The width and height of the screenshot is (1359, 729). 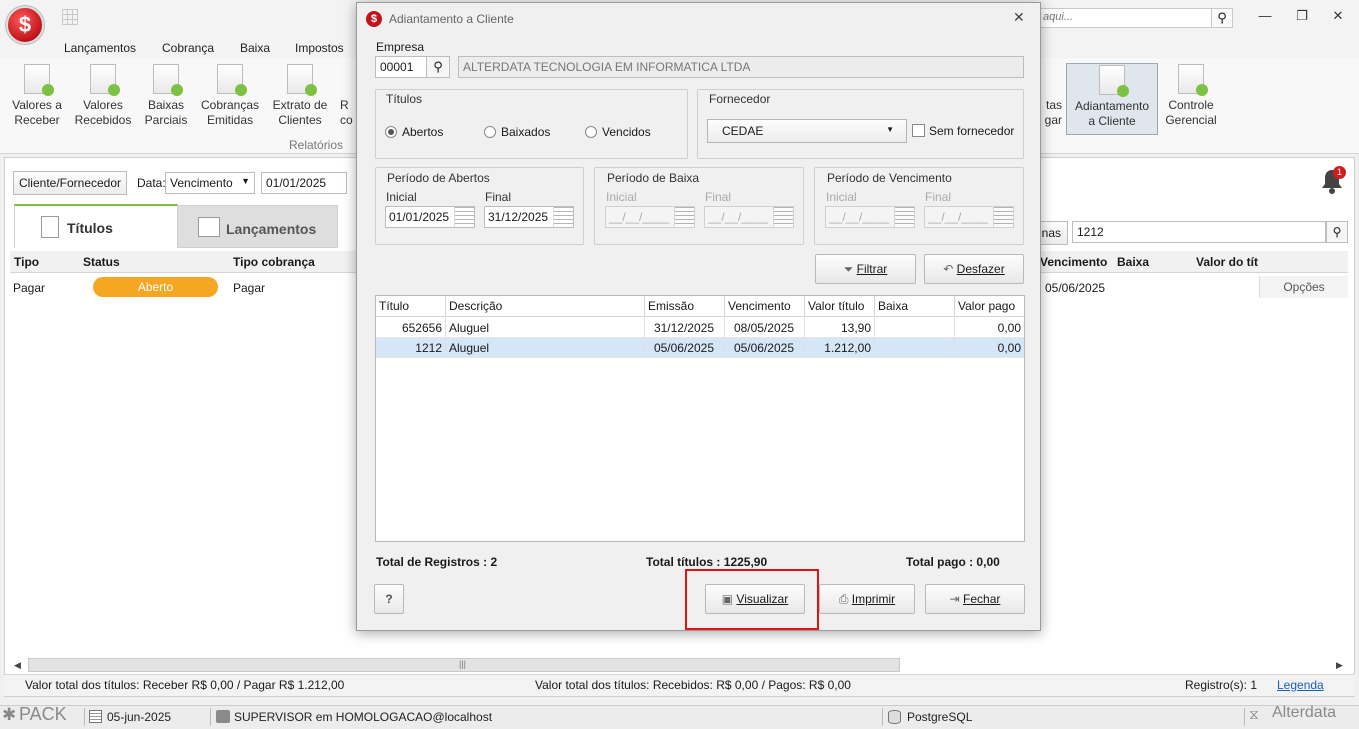 What do you see at coordinates (1221, 685) in the screenshot?
I see `footer-registros: Registro(s): 1` at bounding box center [1221, 685].